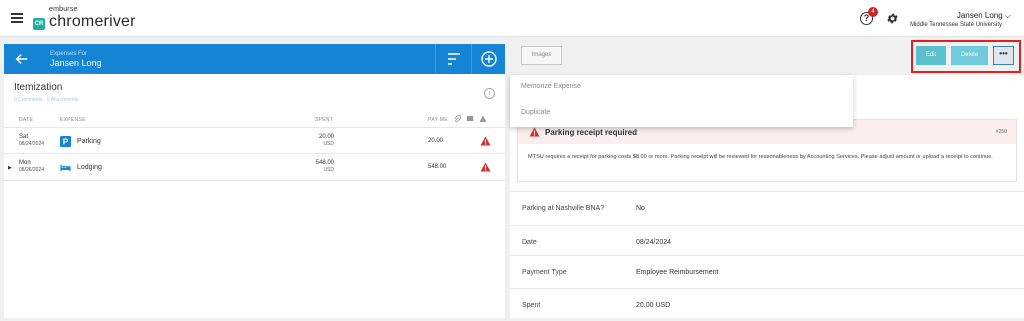  Describe the element at coordinates (324, 163) in the screenshot. I see `row-amount: 548.00` at that location.